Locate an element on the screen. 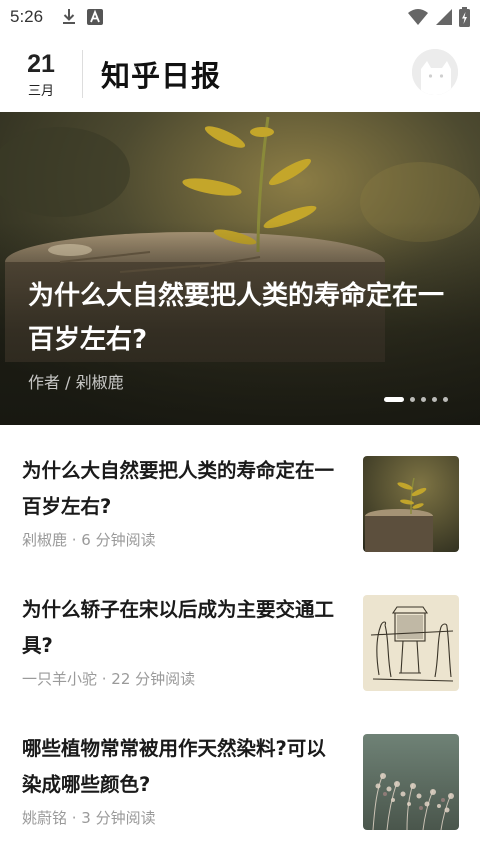 The height and width of the screenshot is (853, 480). download-icon is located at coordinates (69, 16).